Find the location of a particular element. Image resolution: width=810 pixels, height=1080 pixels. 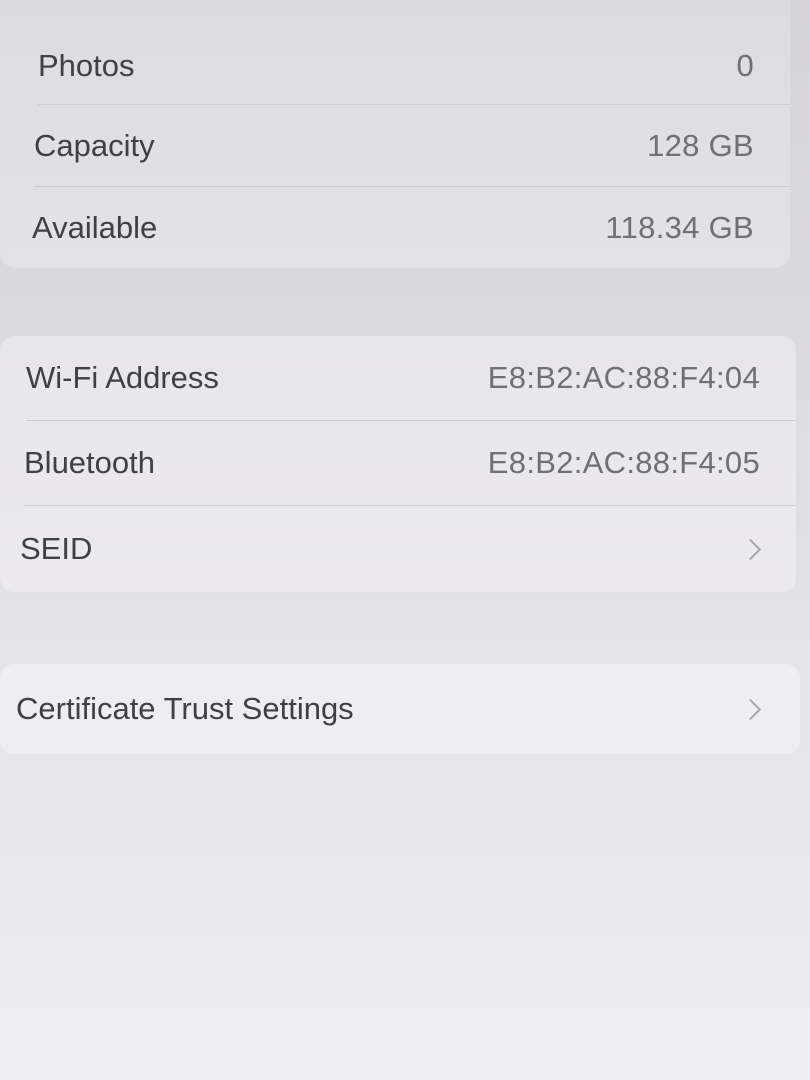

photos-row: Photos 0 is located at coordinates (395, 66).